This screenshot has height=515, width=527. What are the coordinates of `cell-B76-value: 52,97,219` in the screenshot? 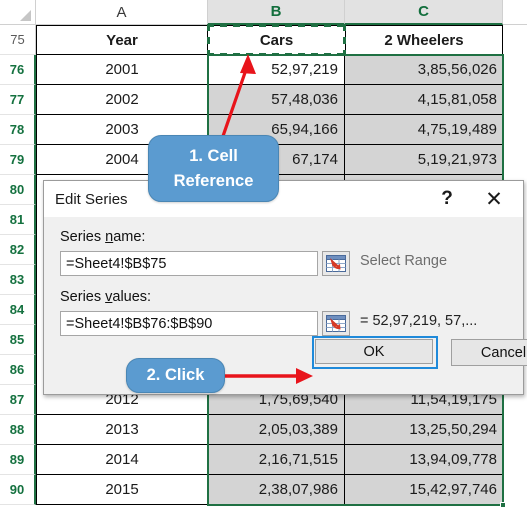 It's located at (304, 69).